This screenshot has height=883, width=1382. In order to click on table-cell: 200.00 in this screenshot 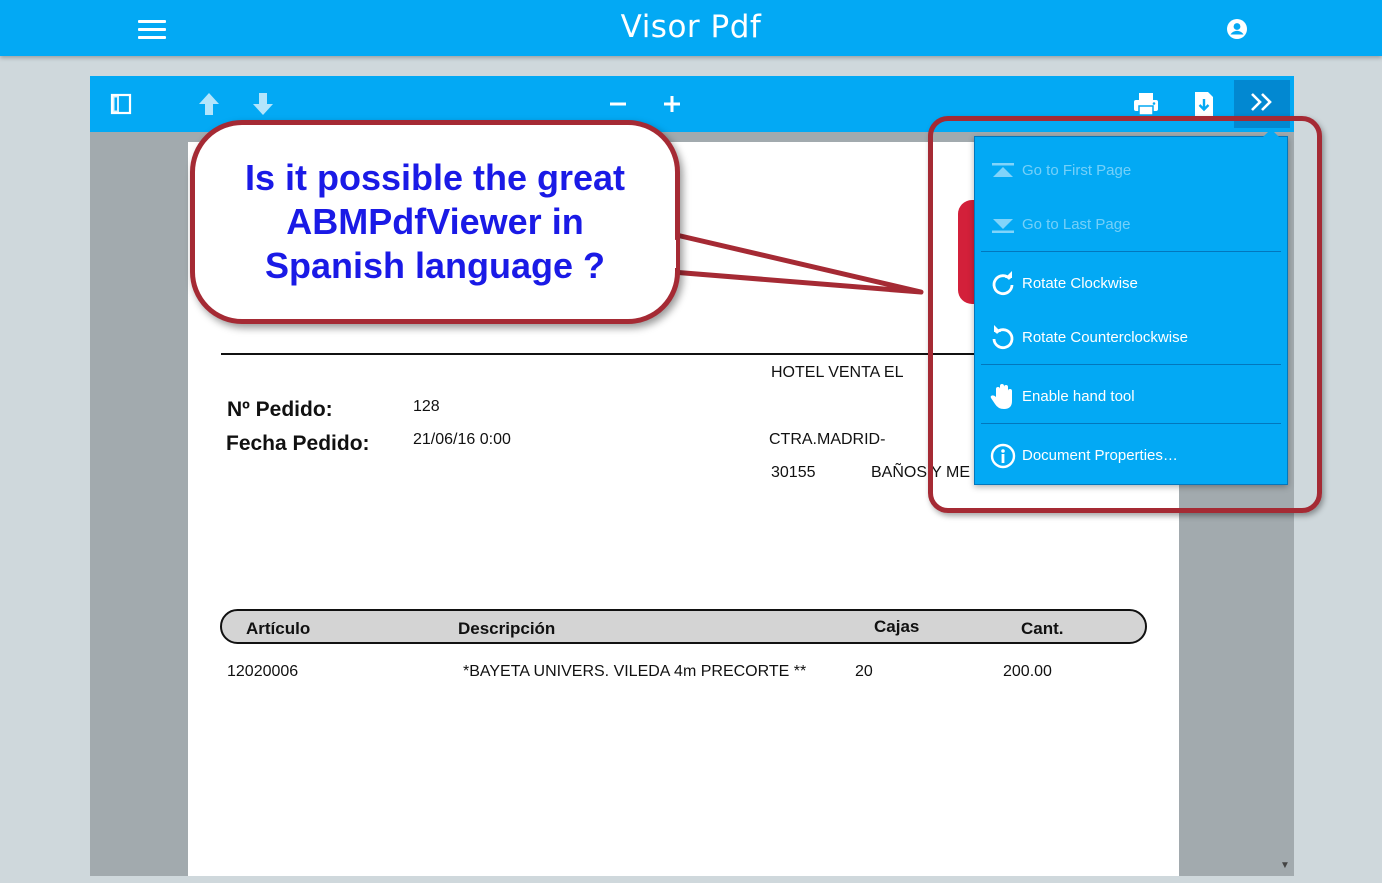, I will do `click(1027, 671)`.